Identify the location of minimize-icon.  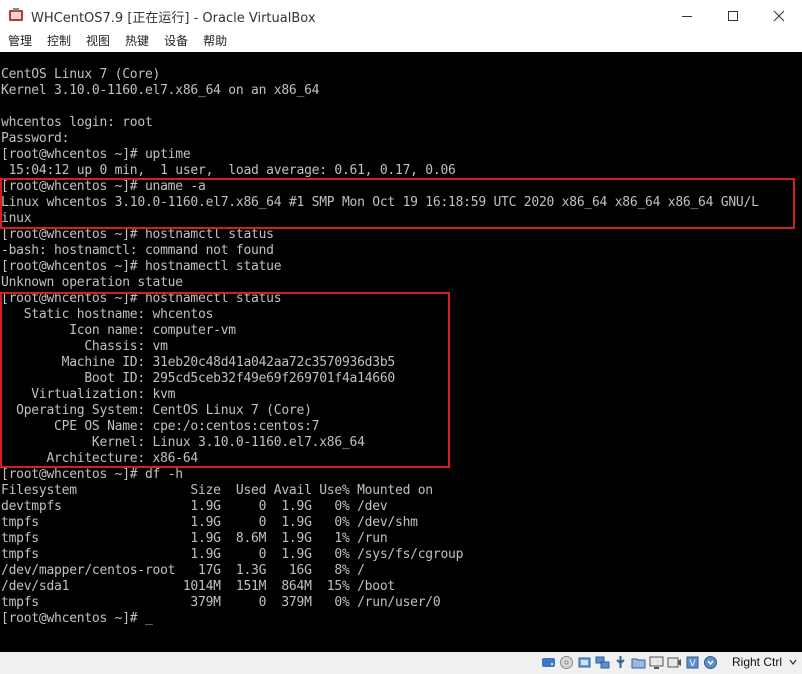
(687, 16).